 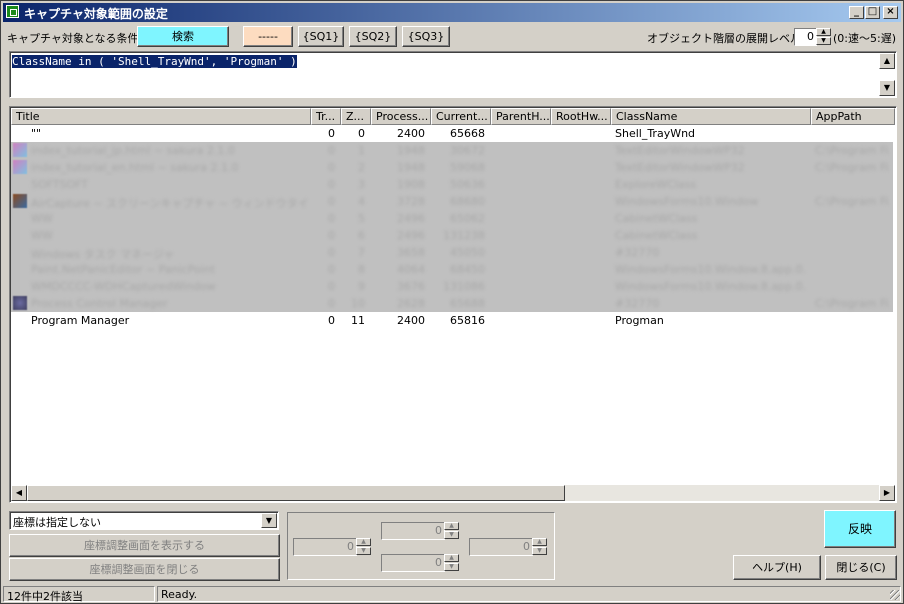 What do you see at coordinates (872, 12) in the screenshot?
I see `maximize-button: □` at bounding box center [872, 12].